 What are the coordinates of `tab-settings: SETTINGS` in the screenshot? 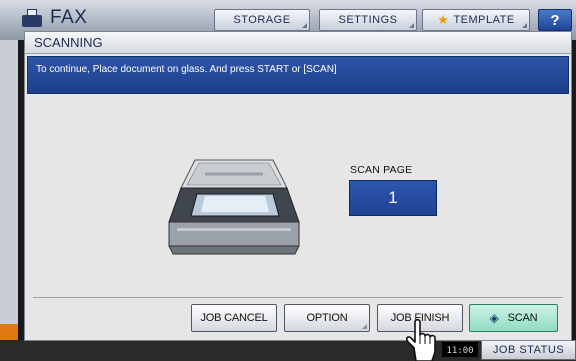 It's located at (368, 20).